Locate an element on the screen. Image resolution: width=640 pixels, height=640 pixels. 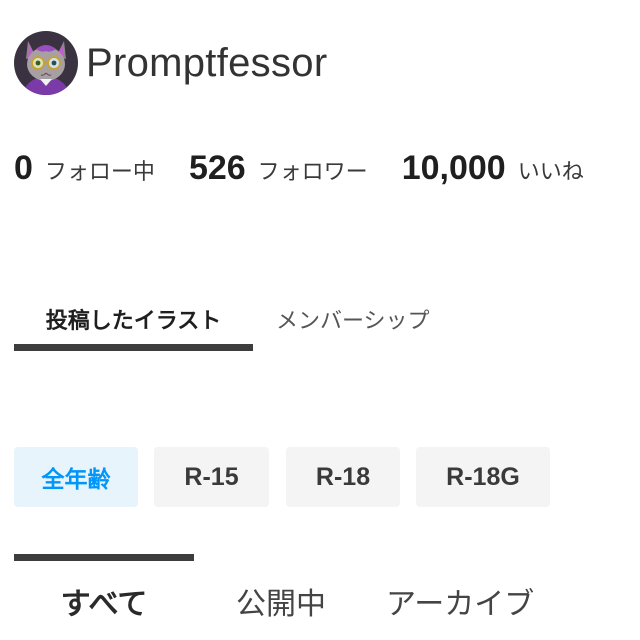
following-stat: 0 フォロー中 is located at coordinates (84, 168).